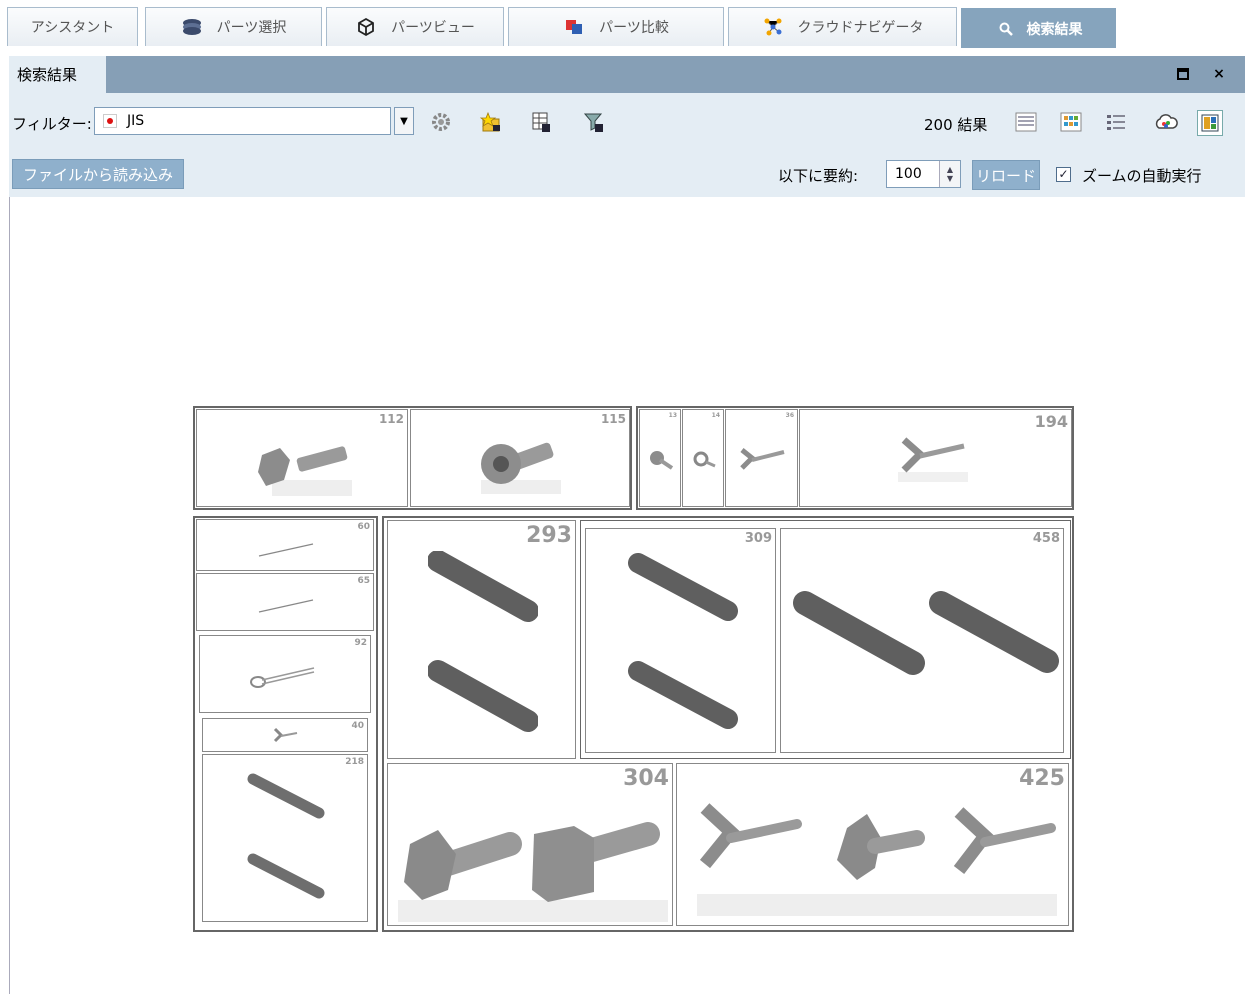 The width and height of the screenshot is (1245, 994). What do you see at coordinates (949, 174) in the screenshot?
I see `spinner-arrows-icon: ▲ ▼` at bounding box center [949, 174].